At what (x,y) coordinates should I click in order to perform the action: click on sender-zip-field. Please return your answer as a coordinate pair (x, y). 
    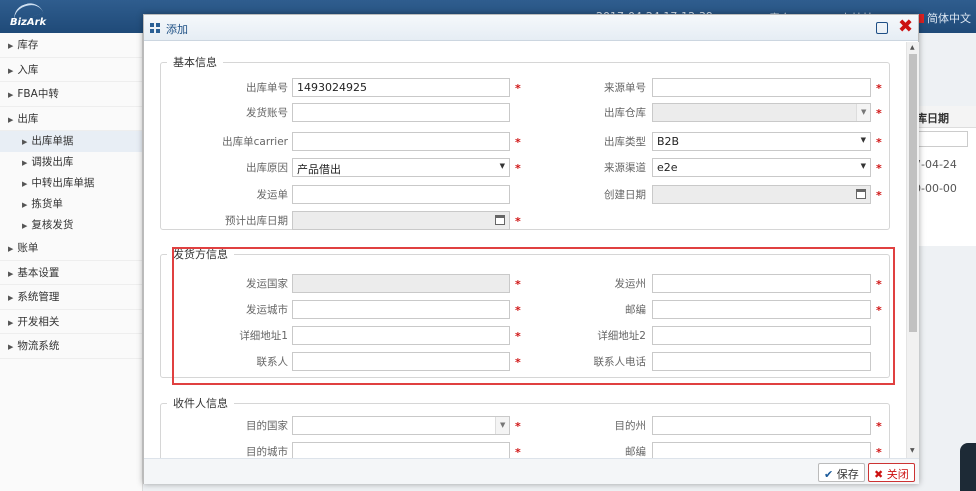
    Looking at the image, I should click on (761, 309).